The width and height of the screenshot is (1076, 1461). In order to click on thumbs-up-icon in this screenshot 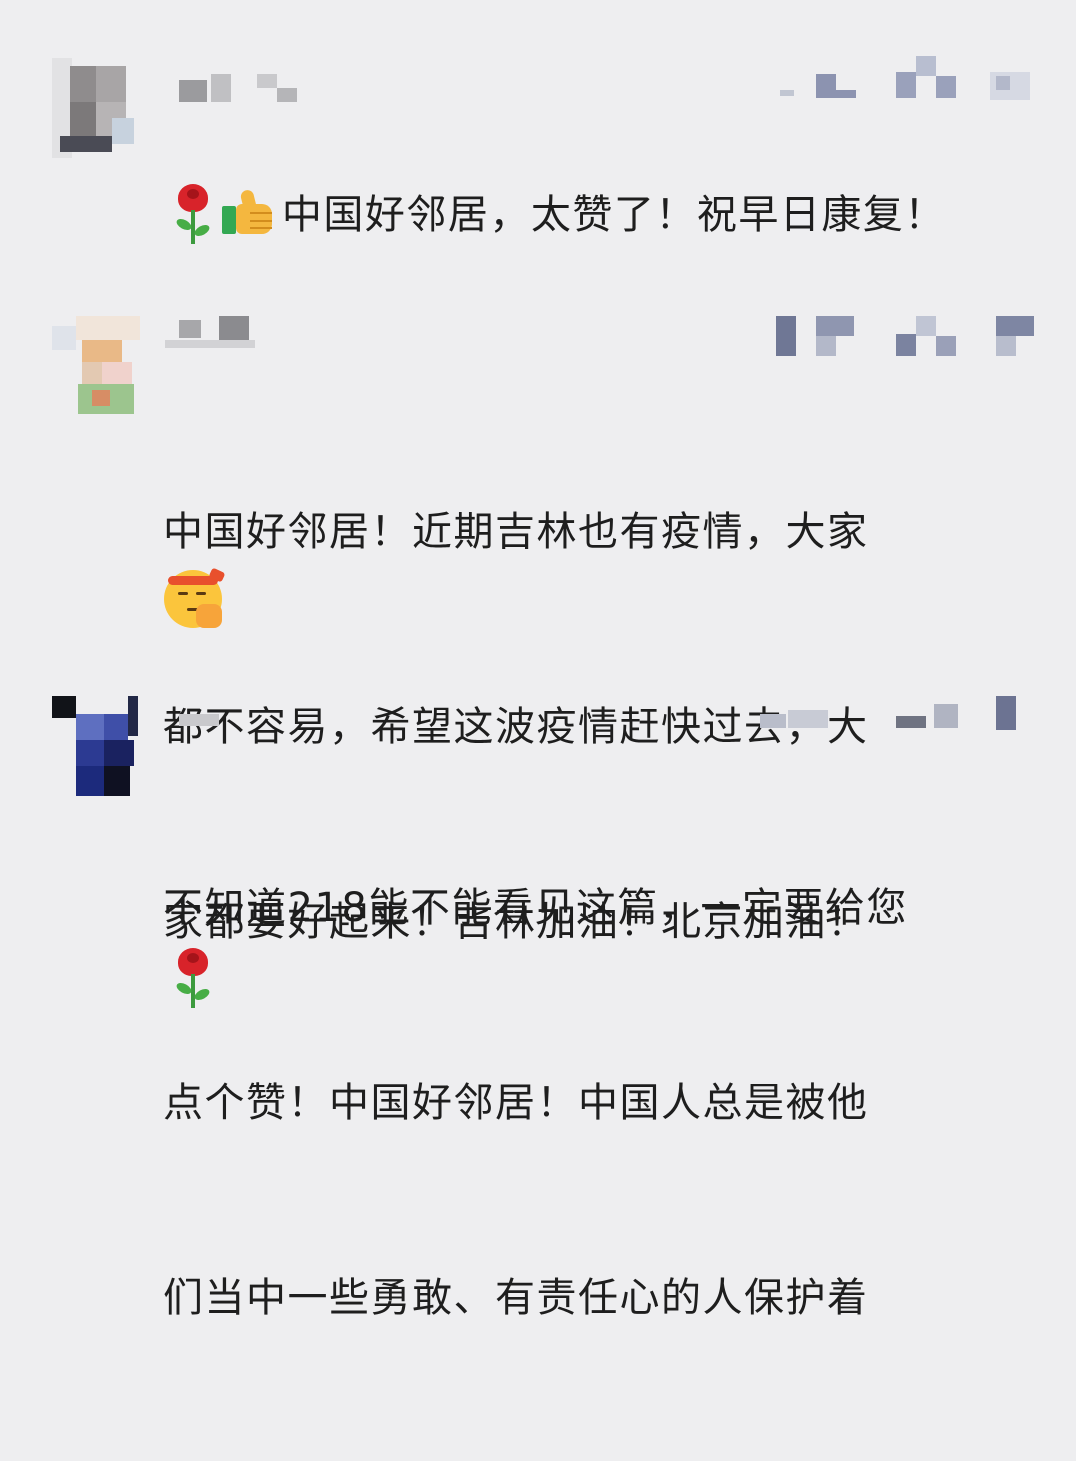, I will do `click(248, 212)`.